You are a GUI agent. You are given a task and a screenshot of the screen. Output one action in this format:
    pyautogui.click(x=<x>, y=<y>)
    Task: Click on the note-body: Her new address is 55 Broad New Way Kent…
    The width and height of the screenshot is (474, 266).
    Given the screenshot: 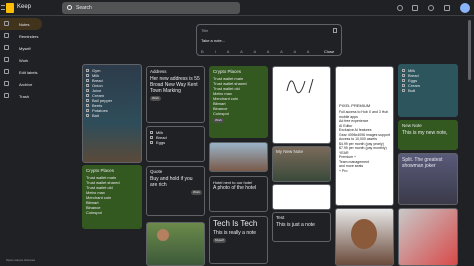 What is the action you would take?
    pyautogui.click(x=175, y=85)
    